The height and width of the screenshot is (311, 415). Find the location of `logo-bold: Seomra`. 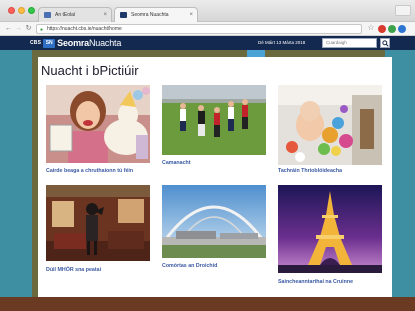

logo-bold: Seomra is located at coordinates (73, 43).